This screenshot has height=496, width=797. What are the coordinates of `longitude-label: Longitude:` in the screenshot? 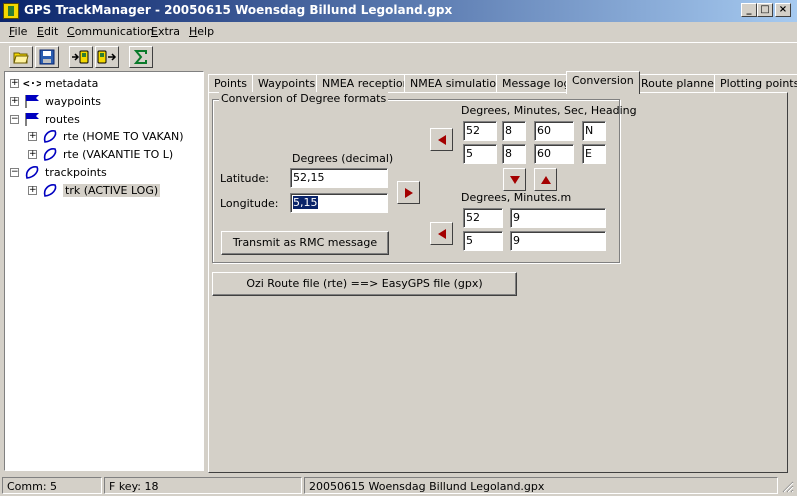 It's located at (249, 203).